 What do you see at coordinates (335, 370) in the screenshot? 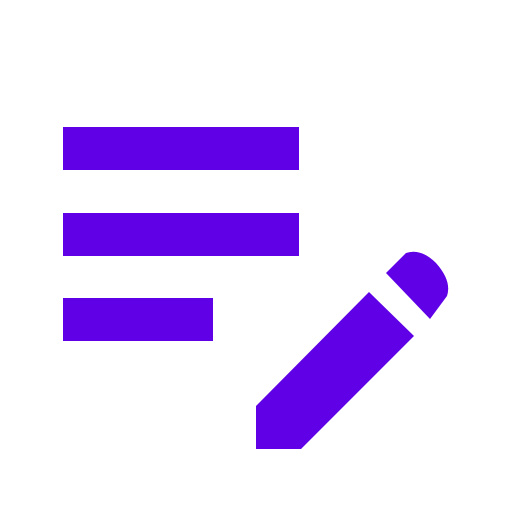
I see `pencil-body` at bounding box center [335, 370].